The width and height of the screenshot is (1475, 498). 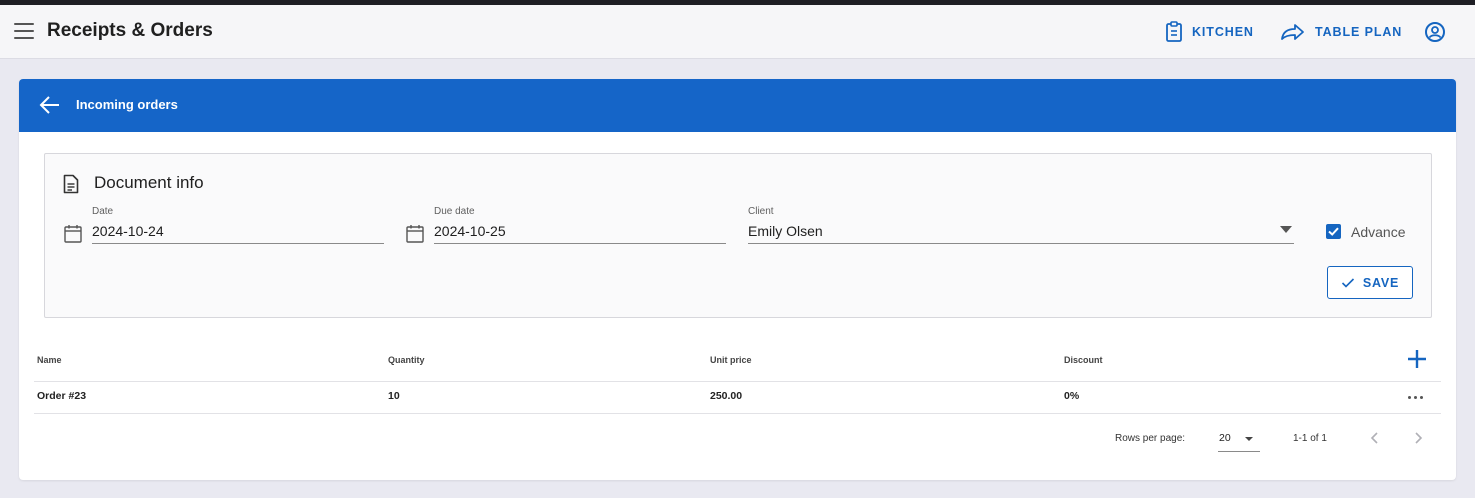 What do you see at coordinates (1417, 361) in the screenshot?
I see `plus-icon` at bounding box center [1417, 361].